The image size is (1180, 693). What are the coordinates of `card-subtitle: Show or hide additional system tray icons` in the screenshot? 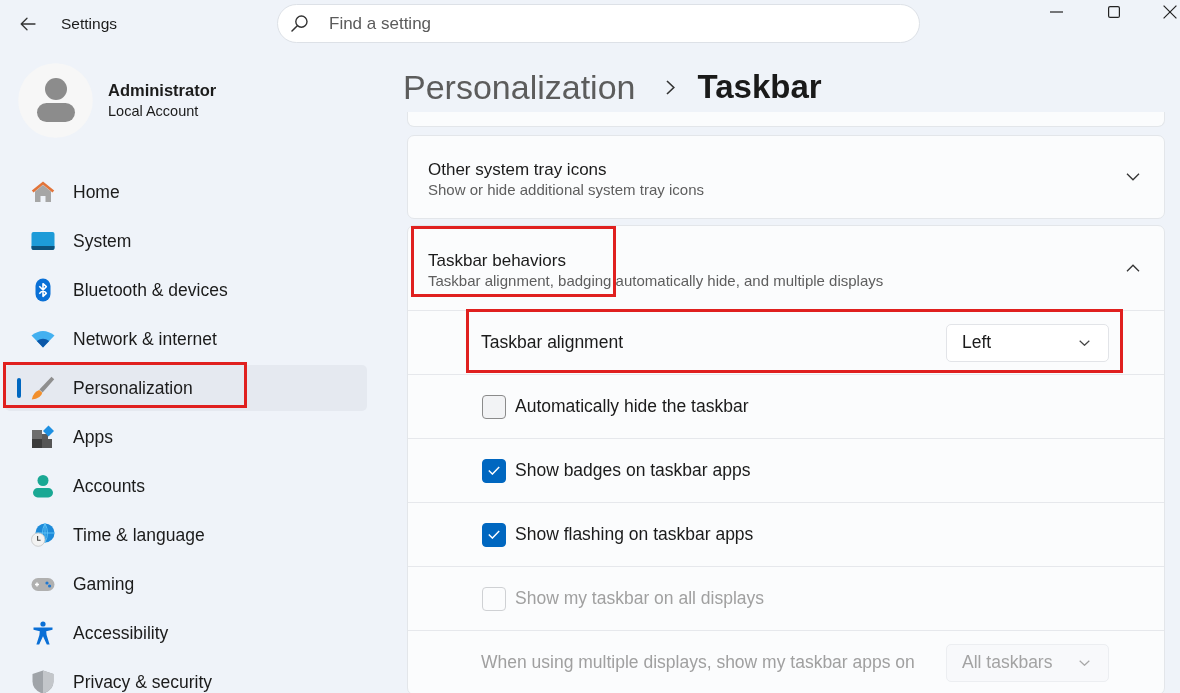 It's located at (566, 190).